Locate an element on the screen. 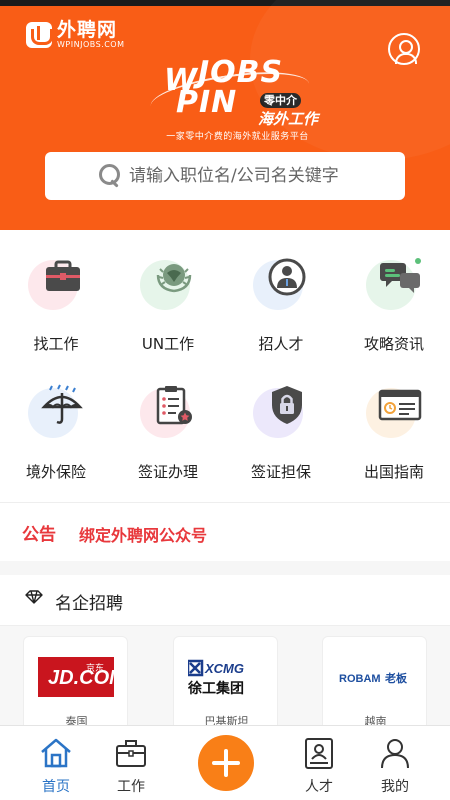  company-logo: XCMG 徐工集团 is located at coordinates (216, 678).